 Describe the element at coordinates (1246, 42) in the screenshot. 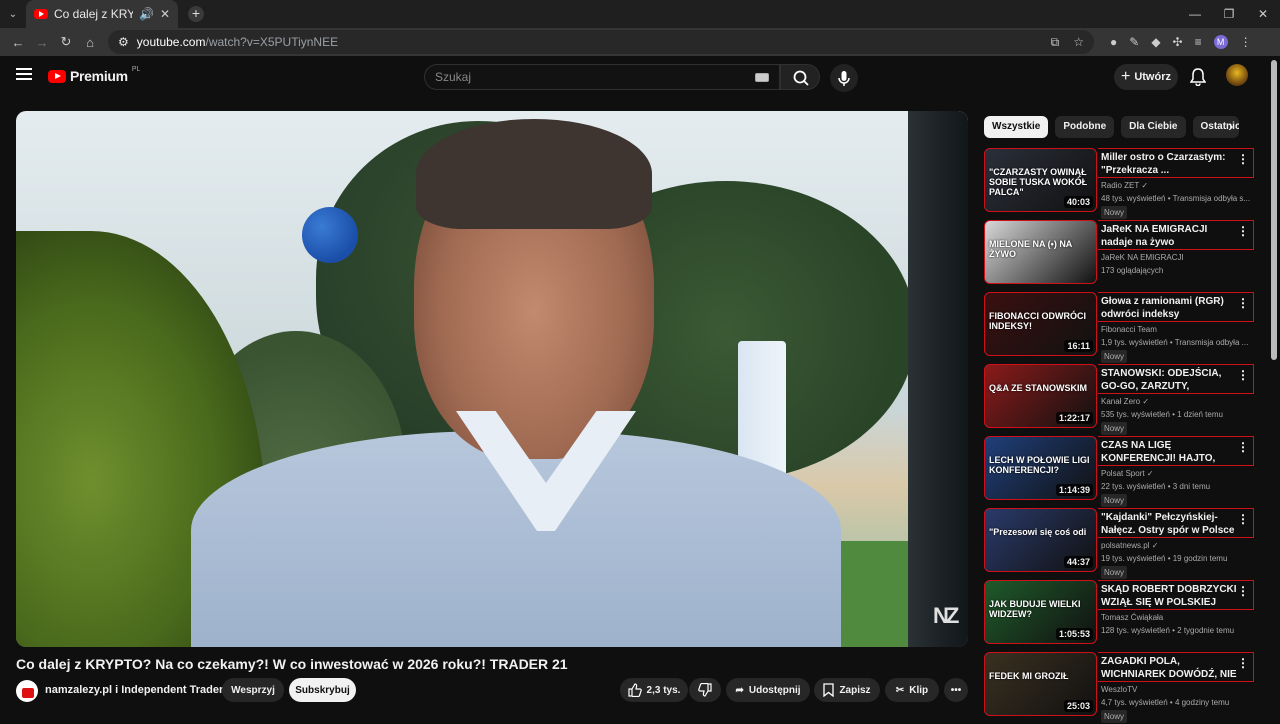

I see `browser-menu-icon: ⋮` at that location.